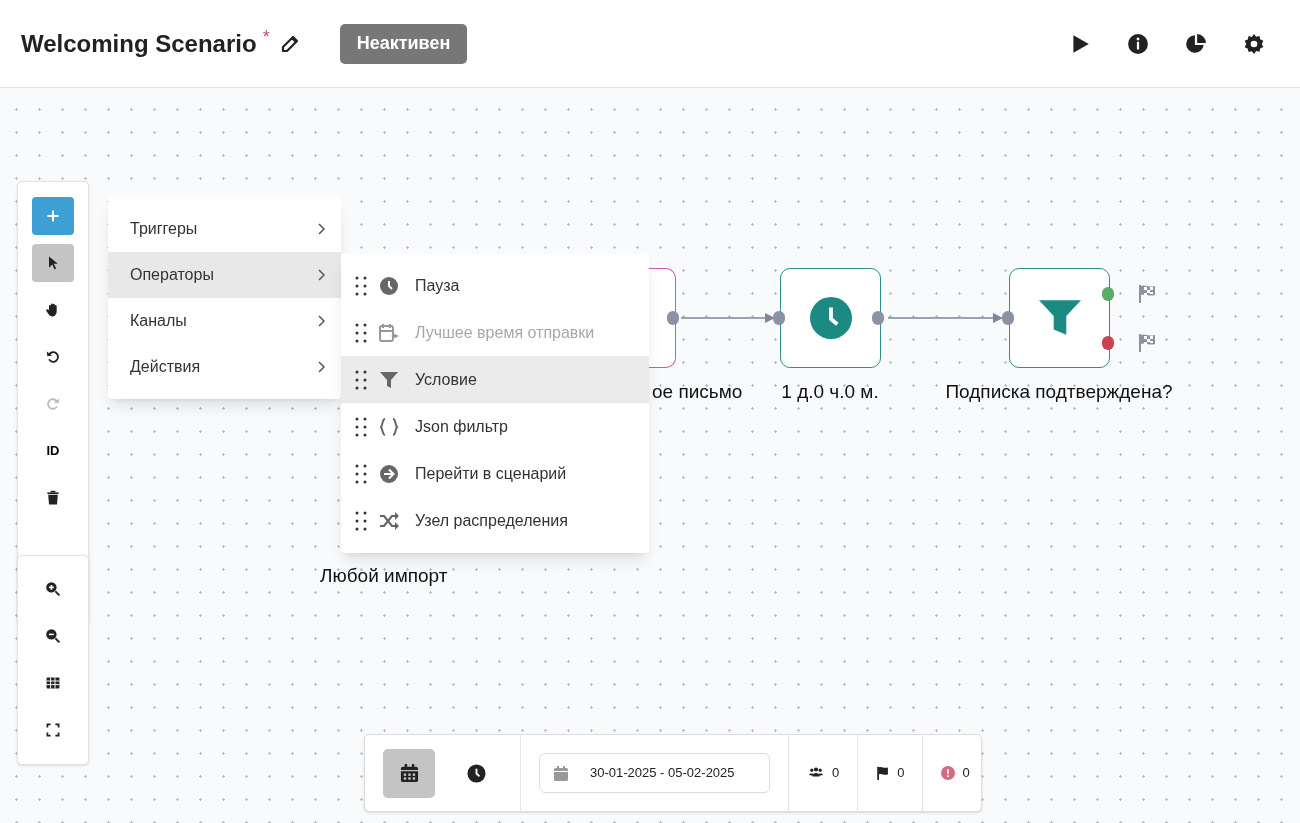 The image size is (1300, 823). What do you see at coordinates (495, 285) in the screenshot?
I see `submenu-item: Пауза` at bounding box center [495, 285].